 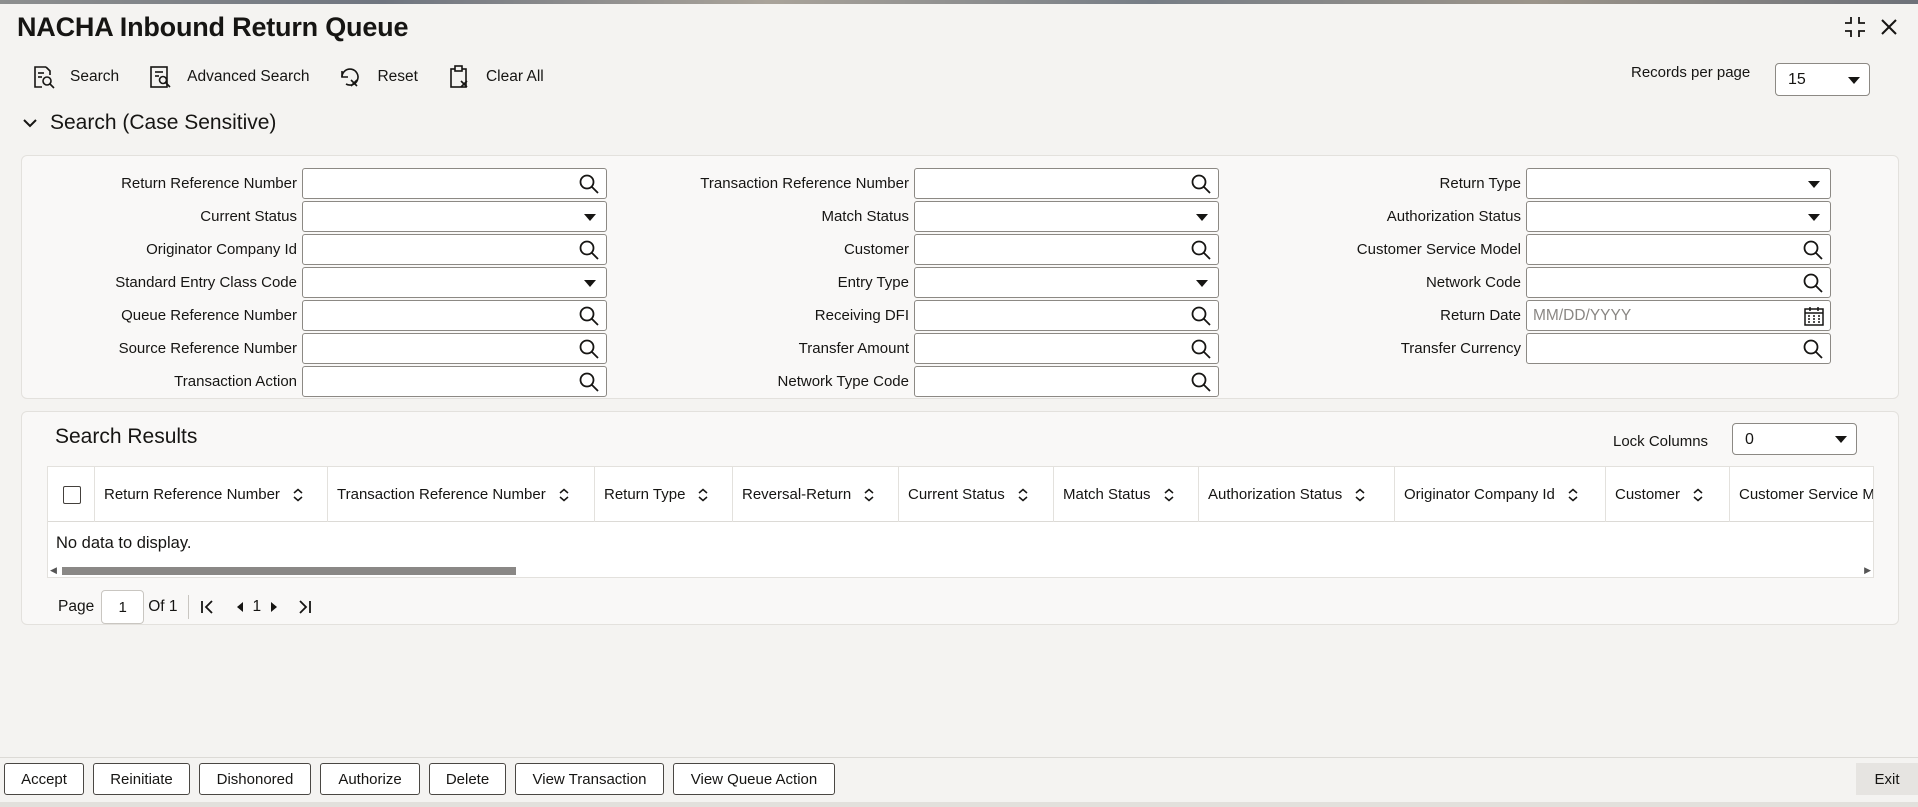 I want to click on transaction-action-field, so click(x=454, y=381).